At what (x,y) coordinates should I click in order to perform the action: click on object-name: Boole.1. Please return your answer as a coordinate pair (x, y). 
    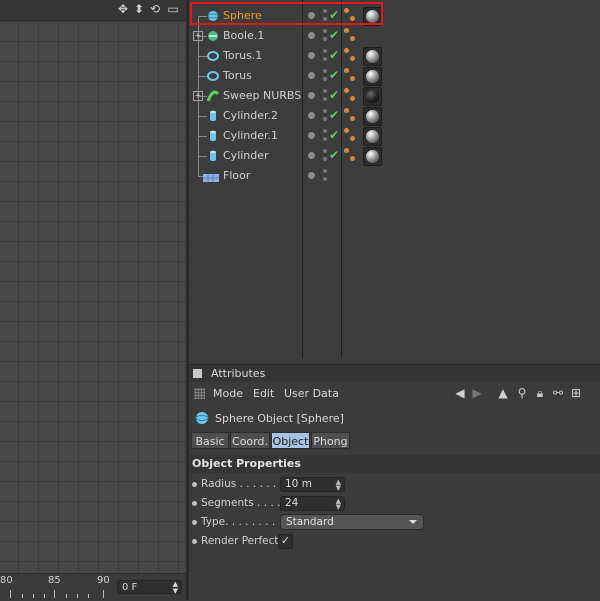
    Looking at the image, I should click on (243, 35).